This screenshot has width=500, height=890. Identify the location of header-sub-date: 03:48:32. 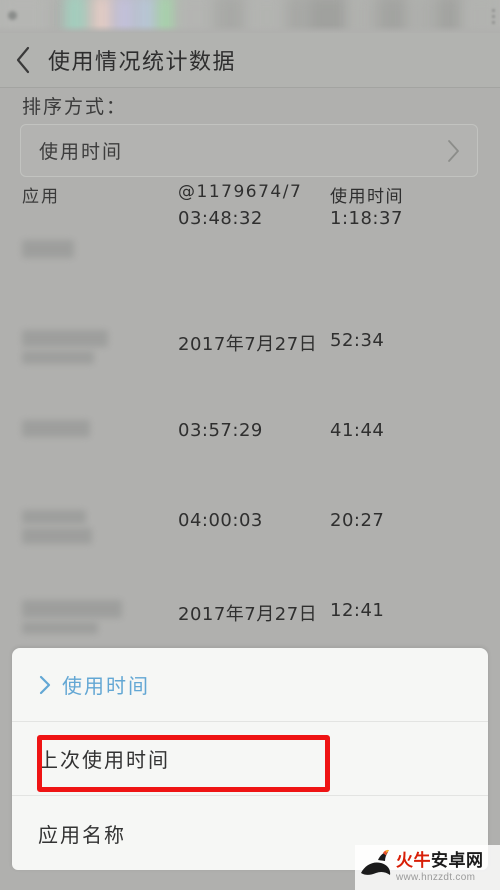
(220, 218).